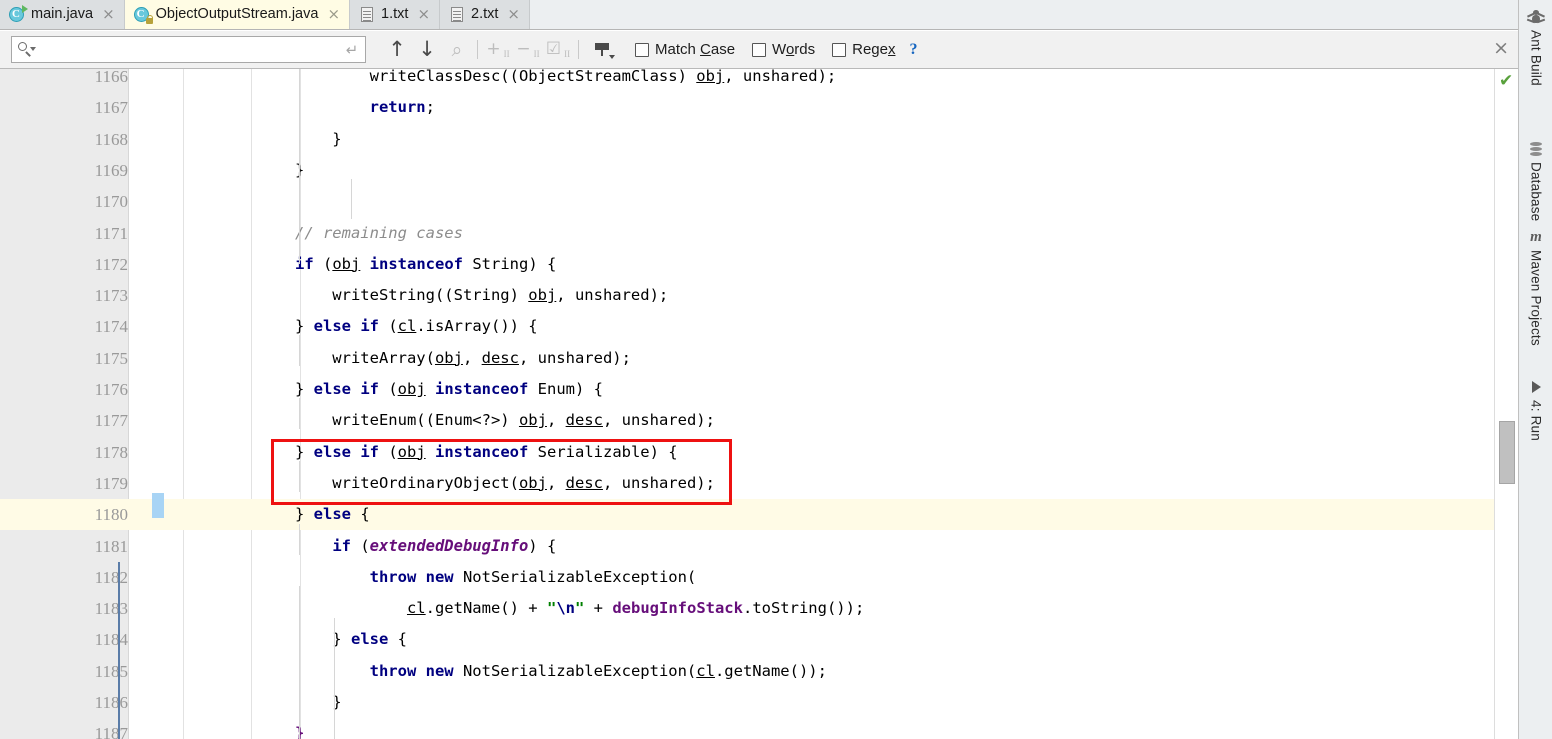 This screenshot has width=1552, height=739. Describe the element at coordinates (575, 670) in the screenshot. I see `code-token: NotSerializableException(` at that location.